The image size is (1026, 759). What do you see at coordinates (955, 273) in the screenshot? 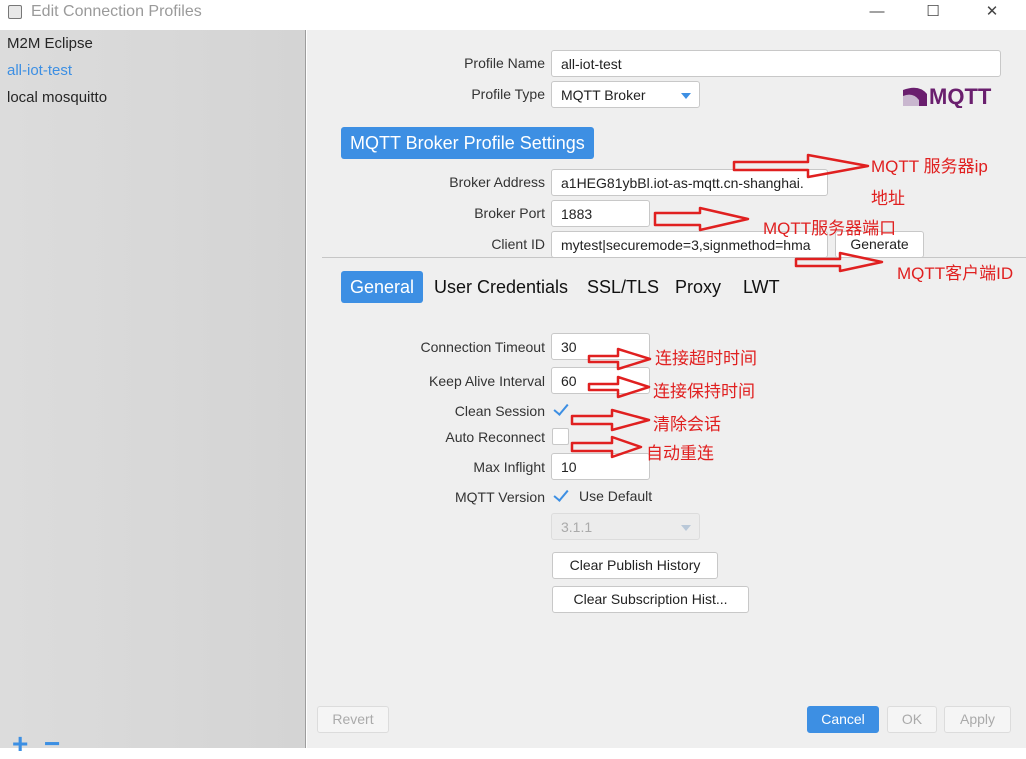
I see `annotation-client-id: MQTT客户端ID` at bounding box center [955, 273].